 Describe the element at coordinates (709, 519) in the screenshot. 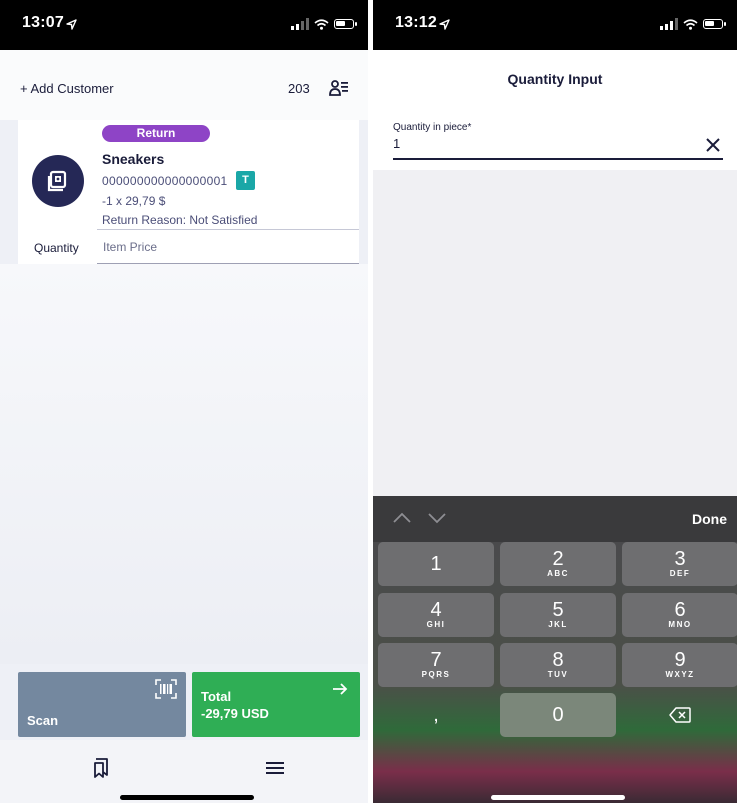

I see `done-button: Done` at that location.